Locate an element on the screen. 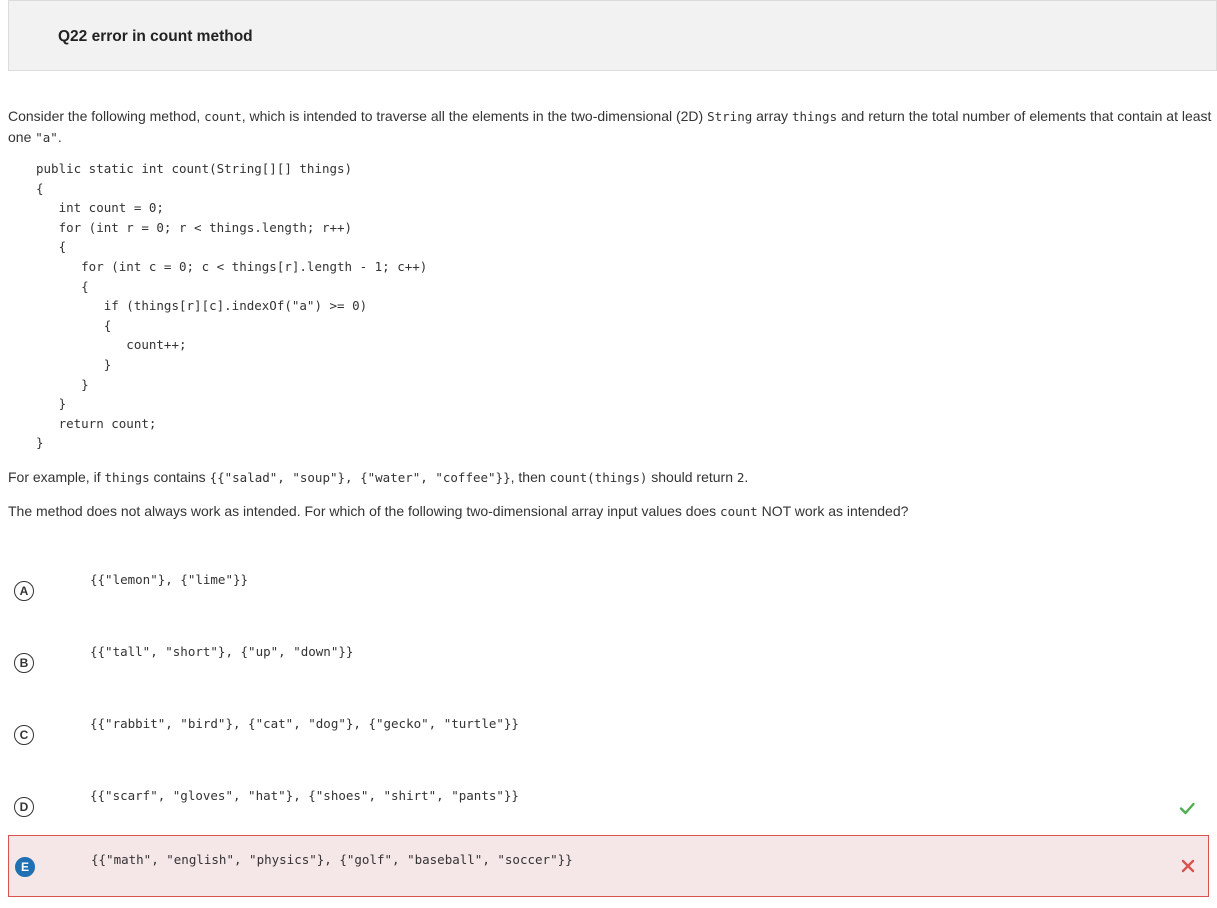 The height and width of the screenshot is (908, 1217). example-text-3: , then is located at coordinates (530, 477).